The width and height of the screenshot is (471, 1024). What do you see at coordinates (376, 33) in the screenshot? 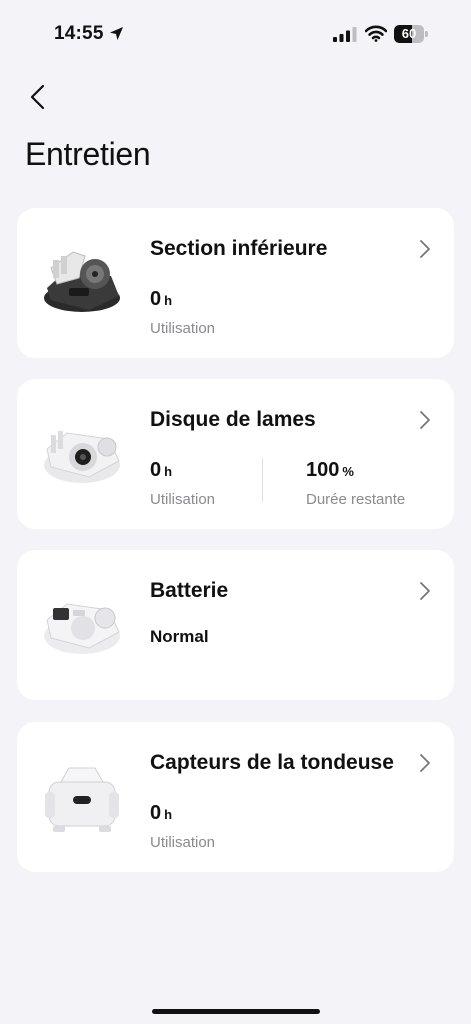
I see `wifi-icon` at bounding box center [376, 33].